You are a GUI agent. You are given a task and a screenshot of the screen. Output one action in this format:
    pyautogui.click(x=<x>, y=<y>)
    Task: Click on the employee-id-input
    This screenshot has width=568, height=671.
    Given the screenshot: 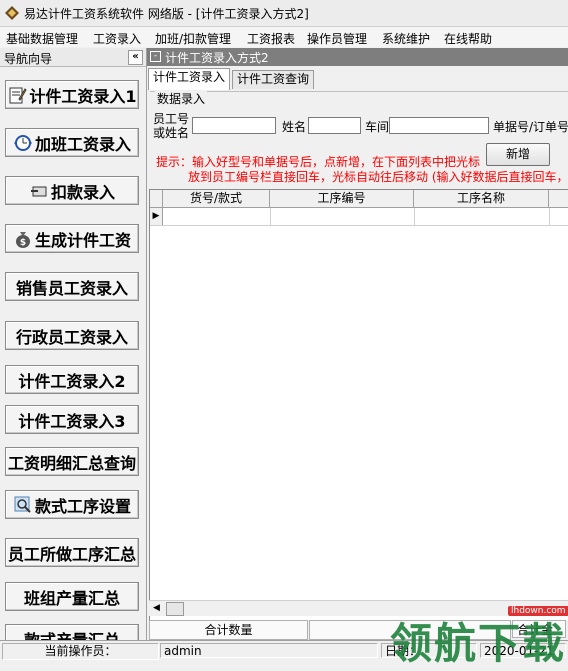 What is the action you would take?
    pyautogui.click(x=234, y=125)
    